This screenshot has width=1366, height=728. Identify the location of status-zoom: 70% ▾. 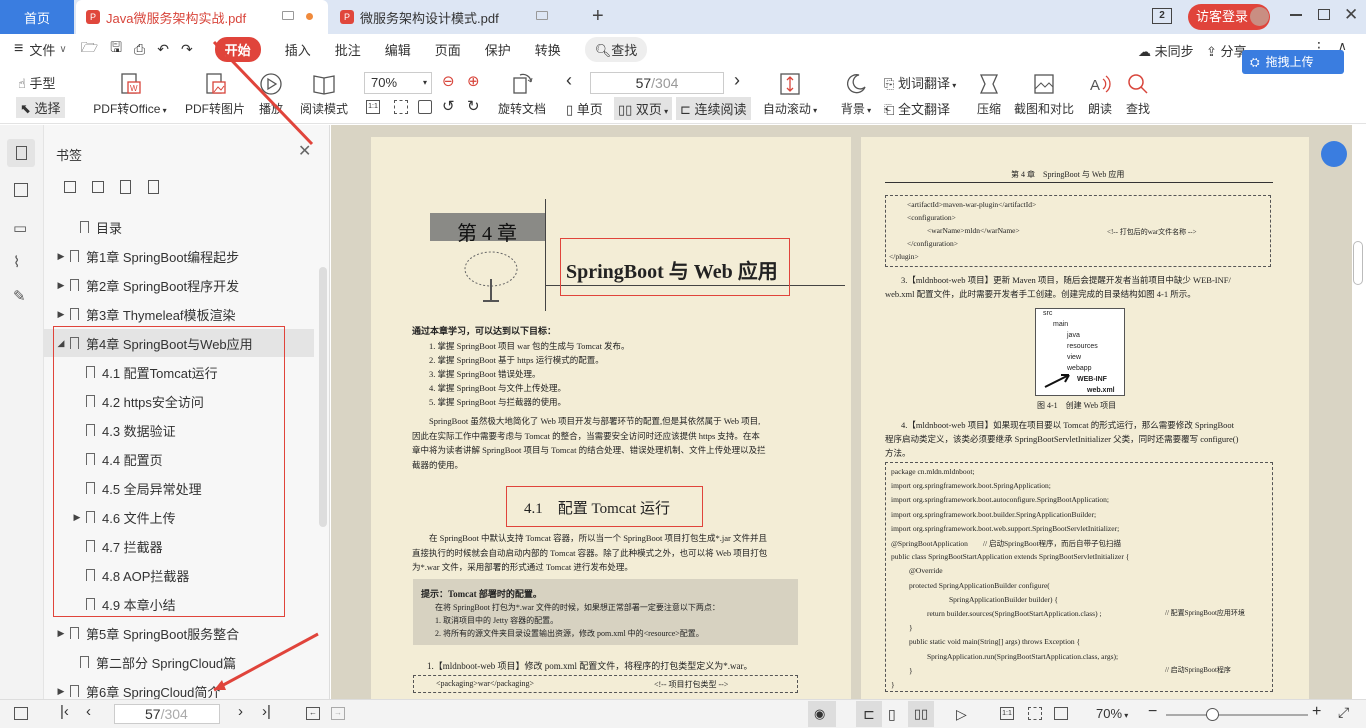
(1112, 713).